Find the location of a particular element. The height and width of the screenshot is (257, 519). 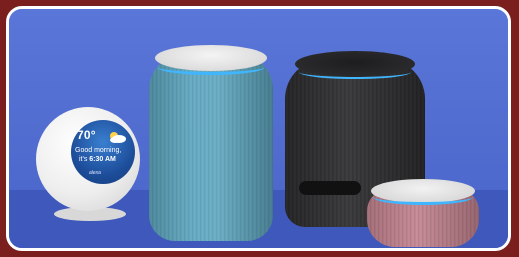

screen-greeting: Good morning, is located at coordinates (98, 150).